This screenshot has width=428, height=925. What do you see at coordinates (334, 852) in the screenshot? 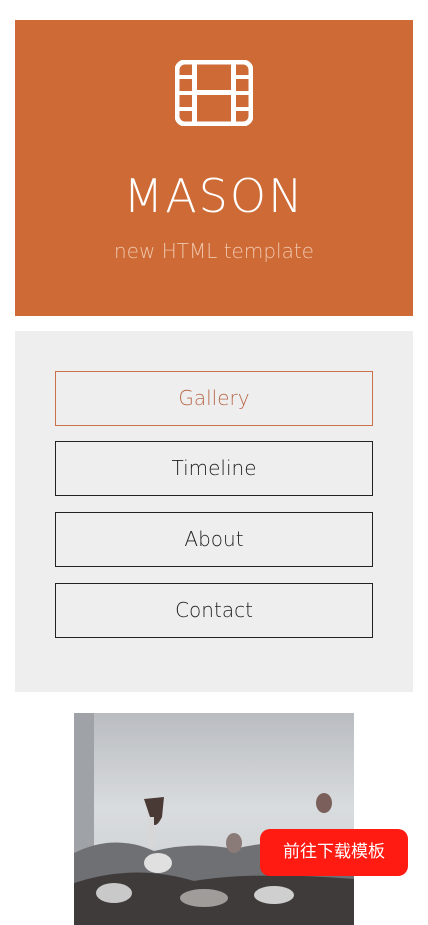
I see `download-template-button: 前往下载模板` at bounding box center [334, 852].